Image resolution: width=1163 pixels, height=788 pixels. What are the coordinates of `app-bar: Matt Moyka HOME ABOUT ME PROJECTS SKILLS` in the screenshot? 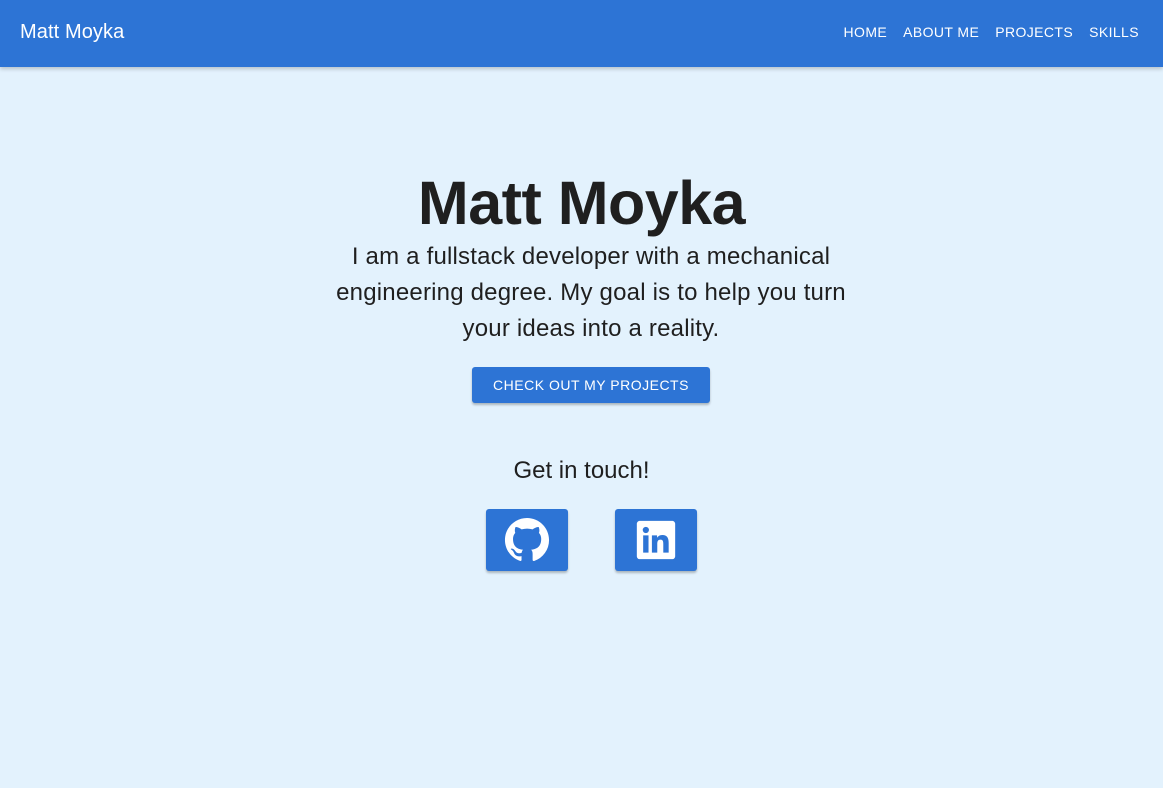 It's located at (581, 33).